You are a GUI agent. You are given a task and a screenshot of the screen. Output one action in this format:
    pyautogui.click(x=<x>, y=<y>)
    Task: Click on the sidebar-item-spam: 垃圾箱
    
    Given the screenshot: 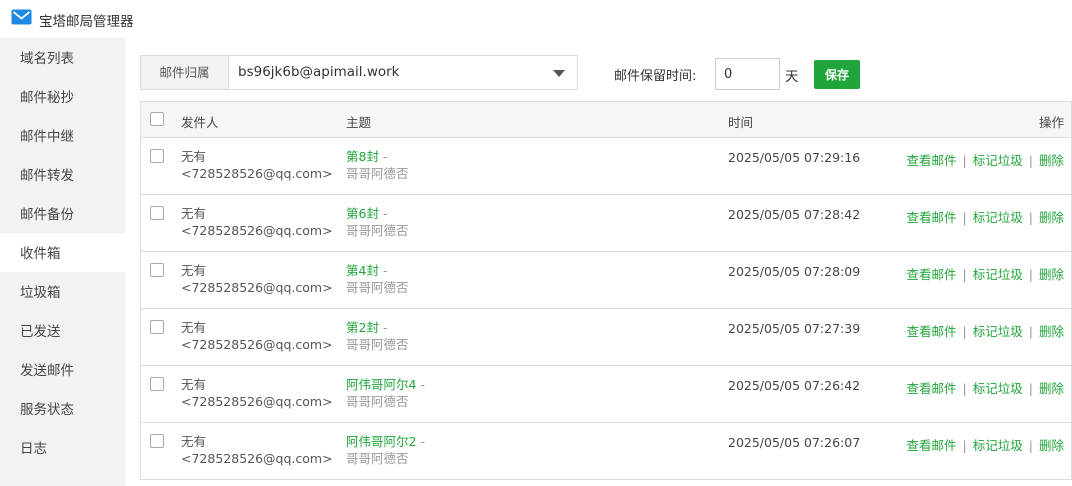 What is the action you would take?
    pyautogui.click(x=62, y=291)
    